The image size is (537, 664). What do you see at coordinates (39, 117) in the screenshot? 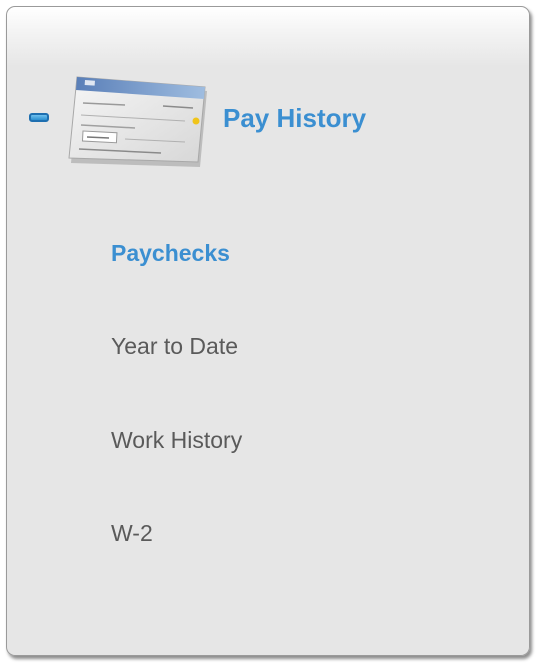
I see `collapse-toggle-icon` at bounding box center [39, 117].